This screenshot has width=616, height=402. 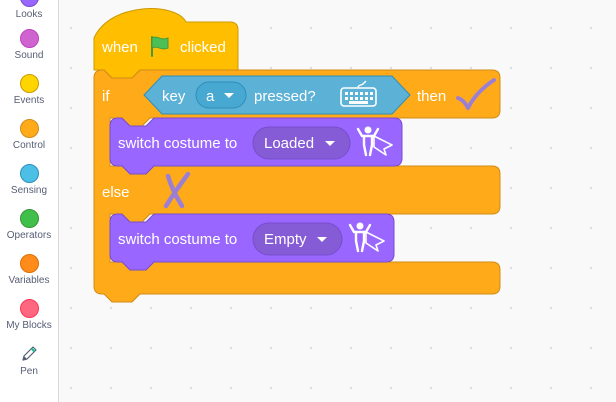 What do you see at coordinates (166, 43) in the screenshot?
I see `when-flag-clicked-block: when clicked` at bounding box center [166, 43].